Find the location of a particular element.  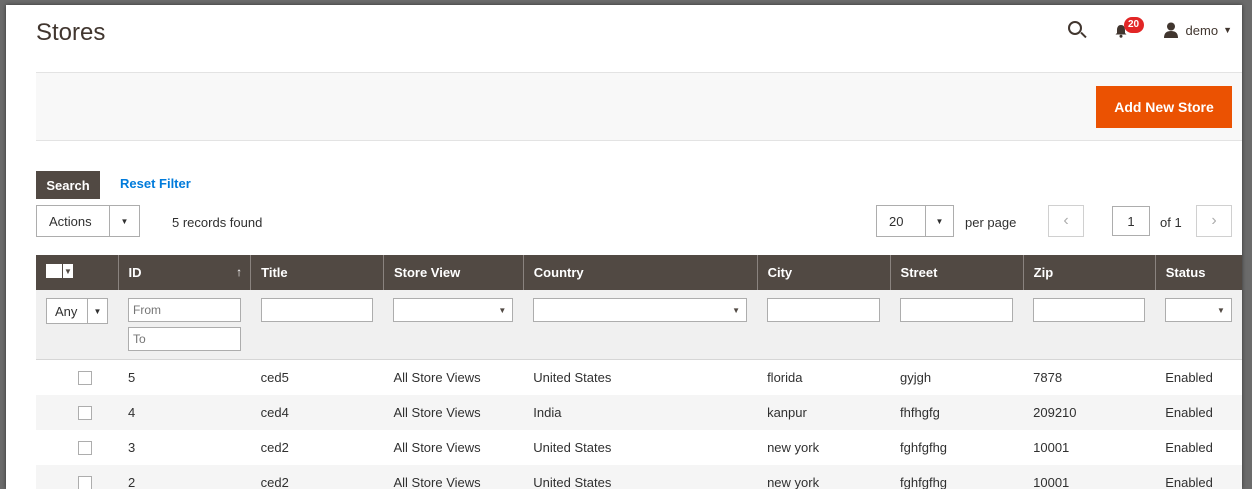

filter-cell-id is located at coordinates (184, 325).